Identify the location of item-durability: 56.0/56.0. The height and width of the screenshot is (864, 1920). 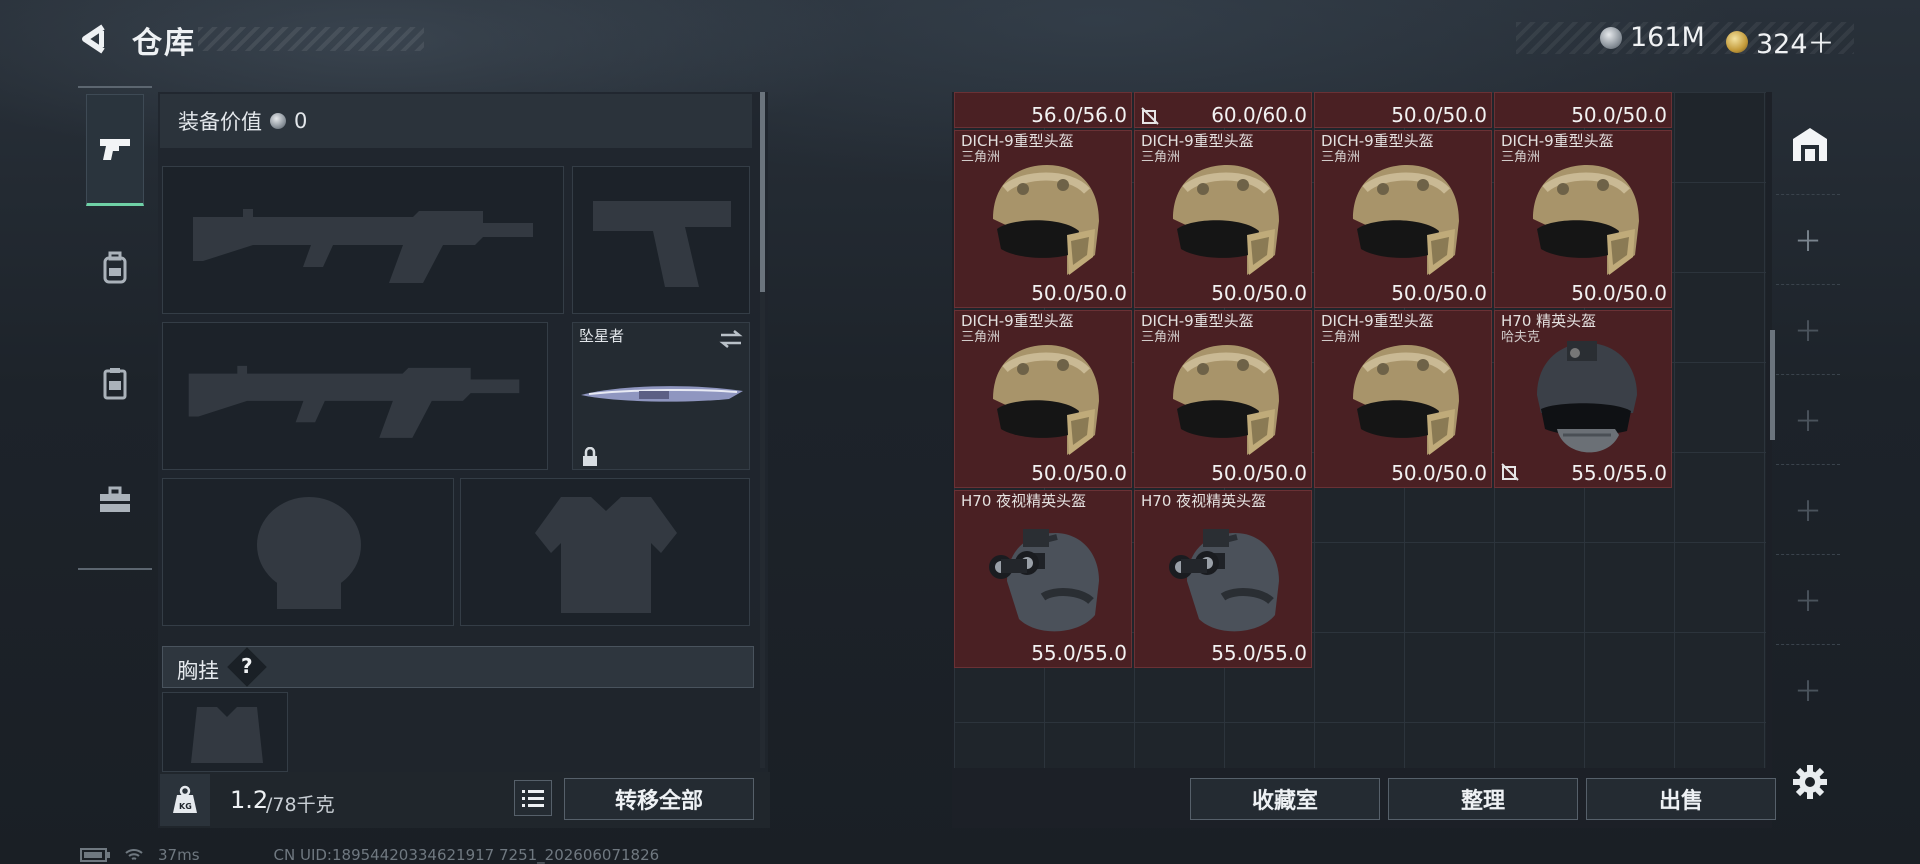
(1079, 115).